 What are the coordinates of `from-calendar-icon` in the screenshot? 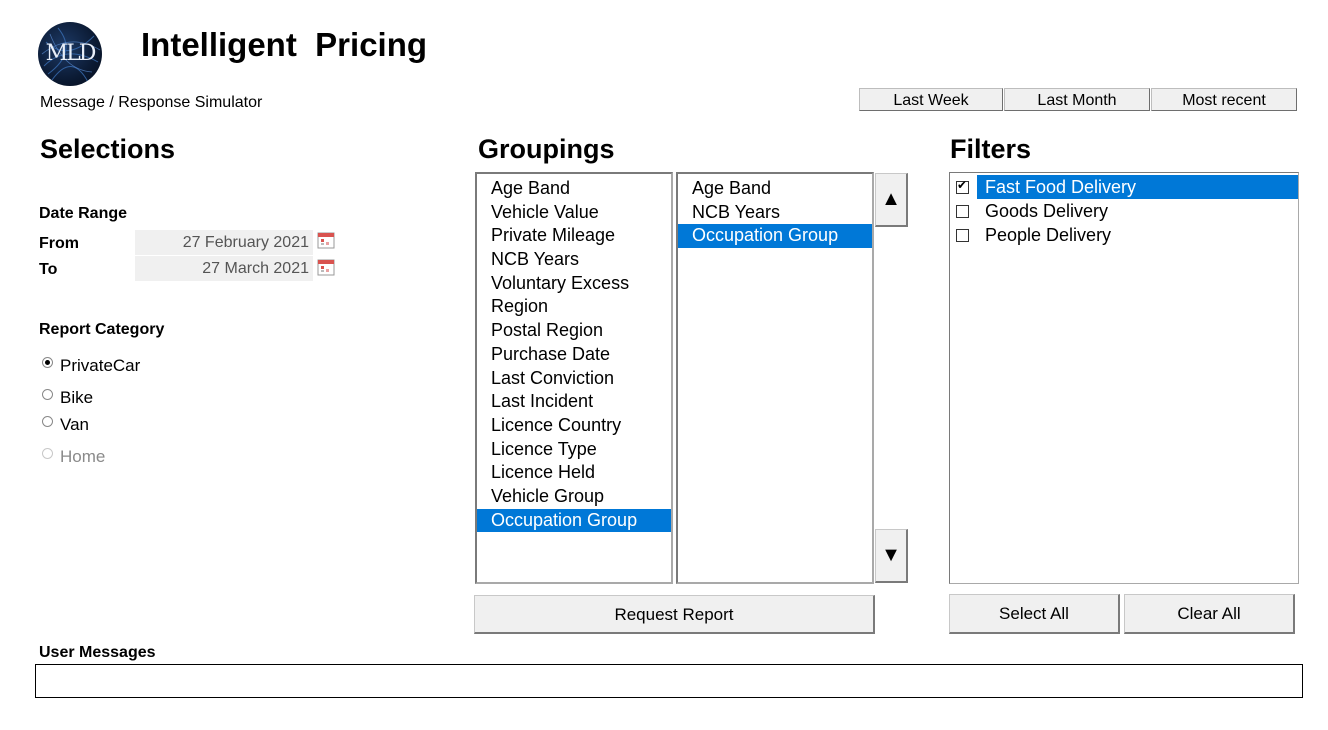 It's located at (326, 242).